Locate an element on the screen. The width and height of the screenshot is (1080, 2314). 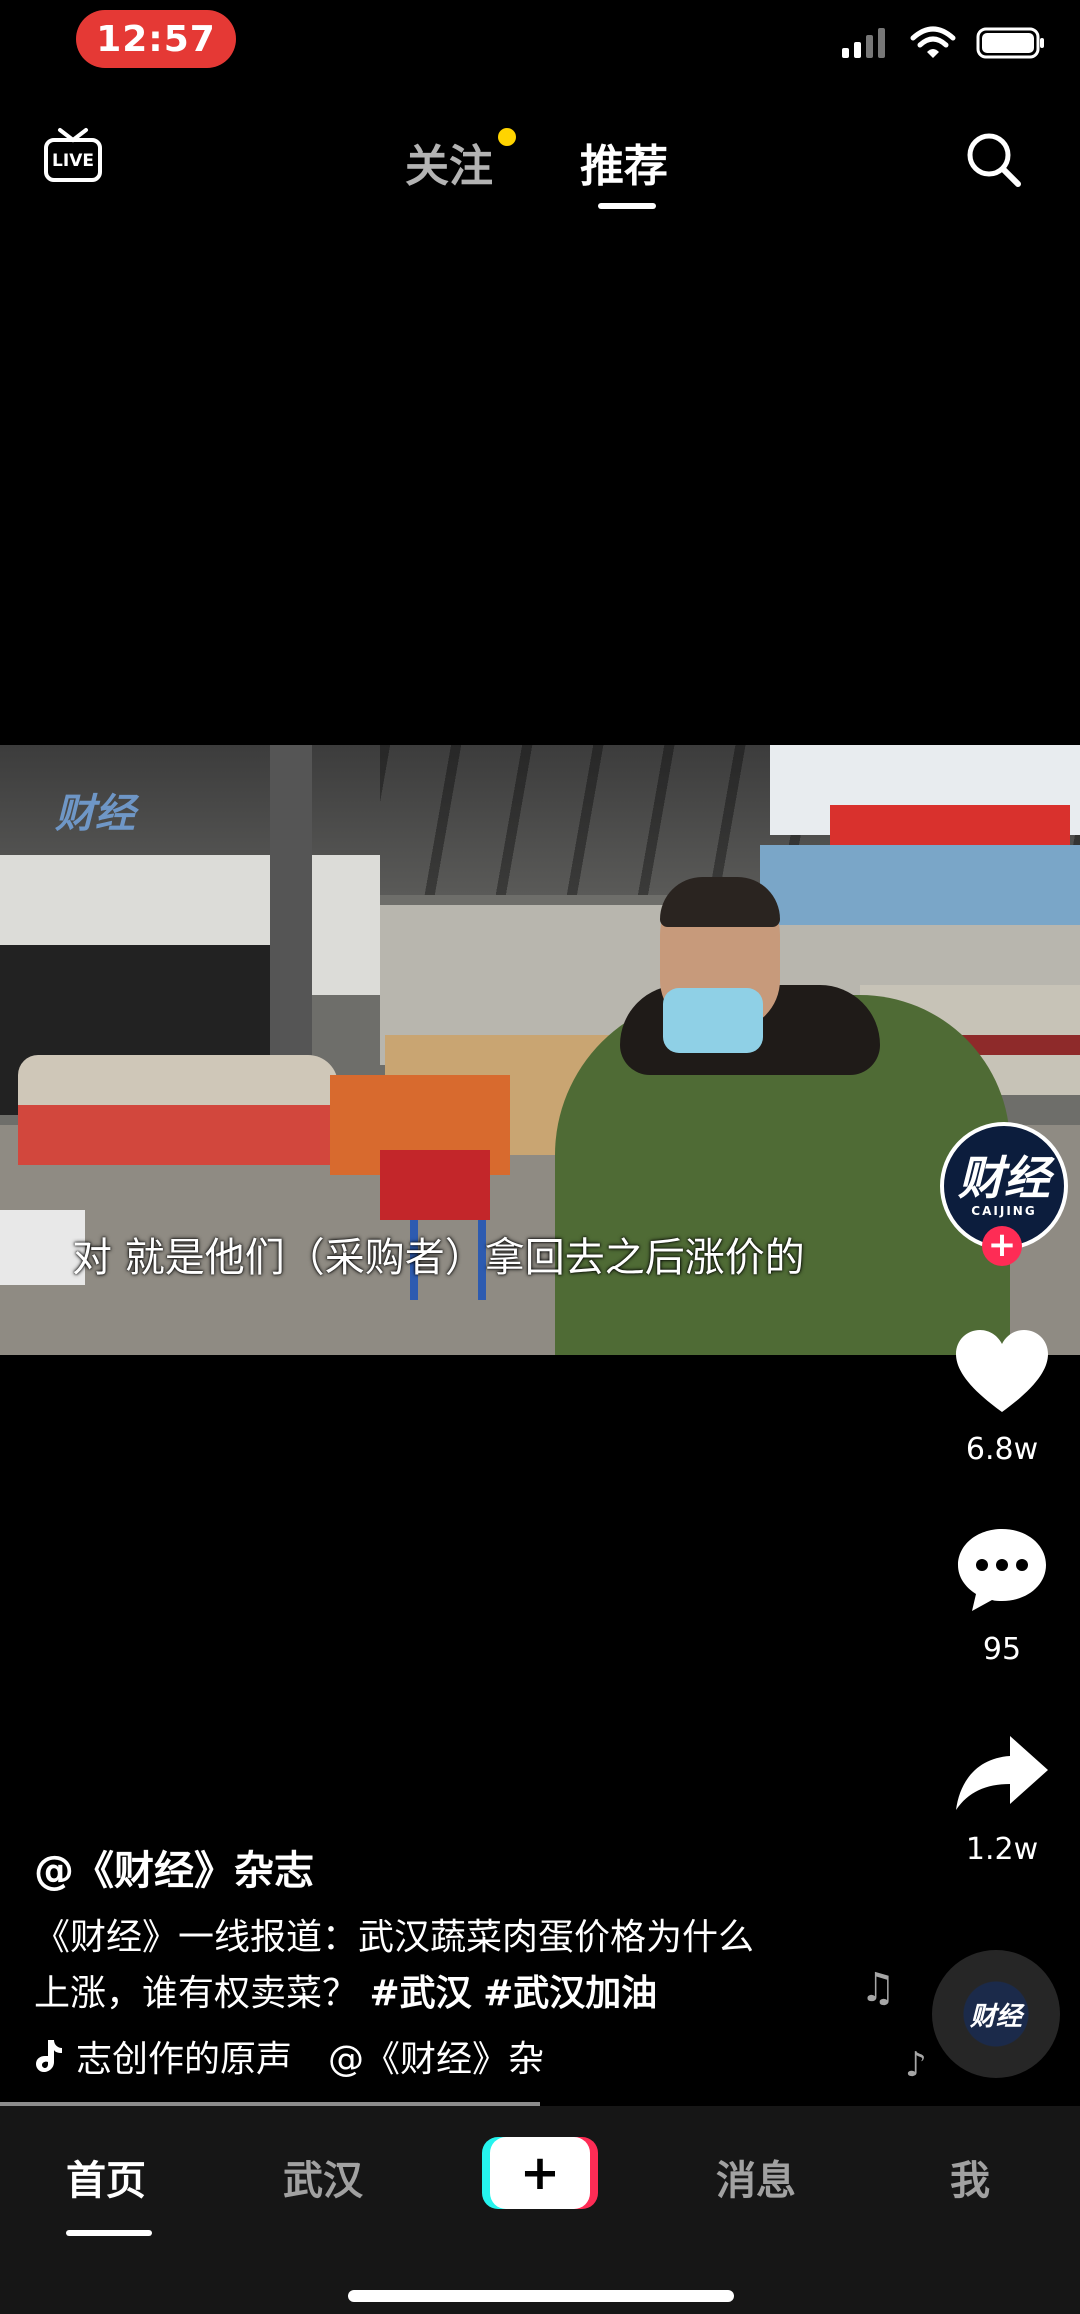
create-button: + is located at coordinates (540, 2173).